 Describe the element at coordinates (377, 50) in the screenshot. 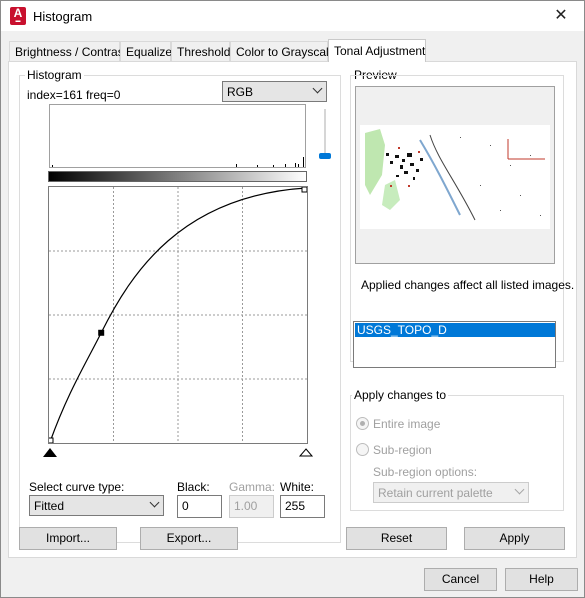

I see `tab-tonal-adjustment: Tonal Adjustment` at that location.